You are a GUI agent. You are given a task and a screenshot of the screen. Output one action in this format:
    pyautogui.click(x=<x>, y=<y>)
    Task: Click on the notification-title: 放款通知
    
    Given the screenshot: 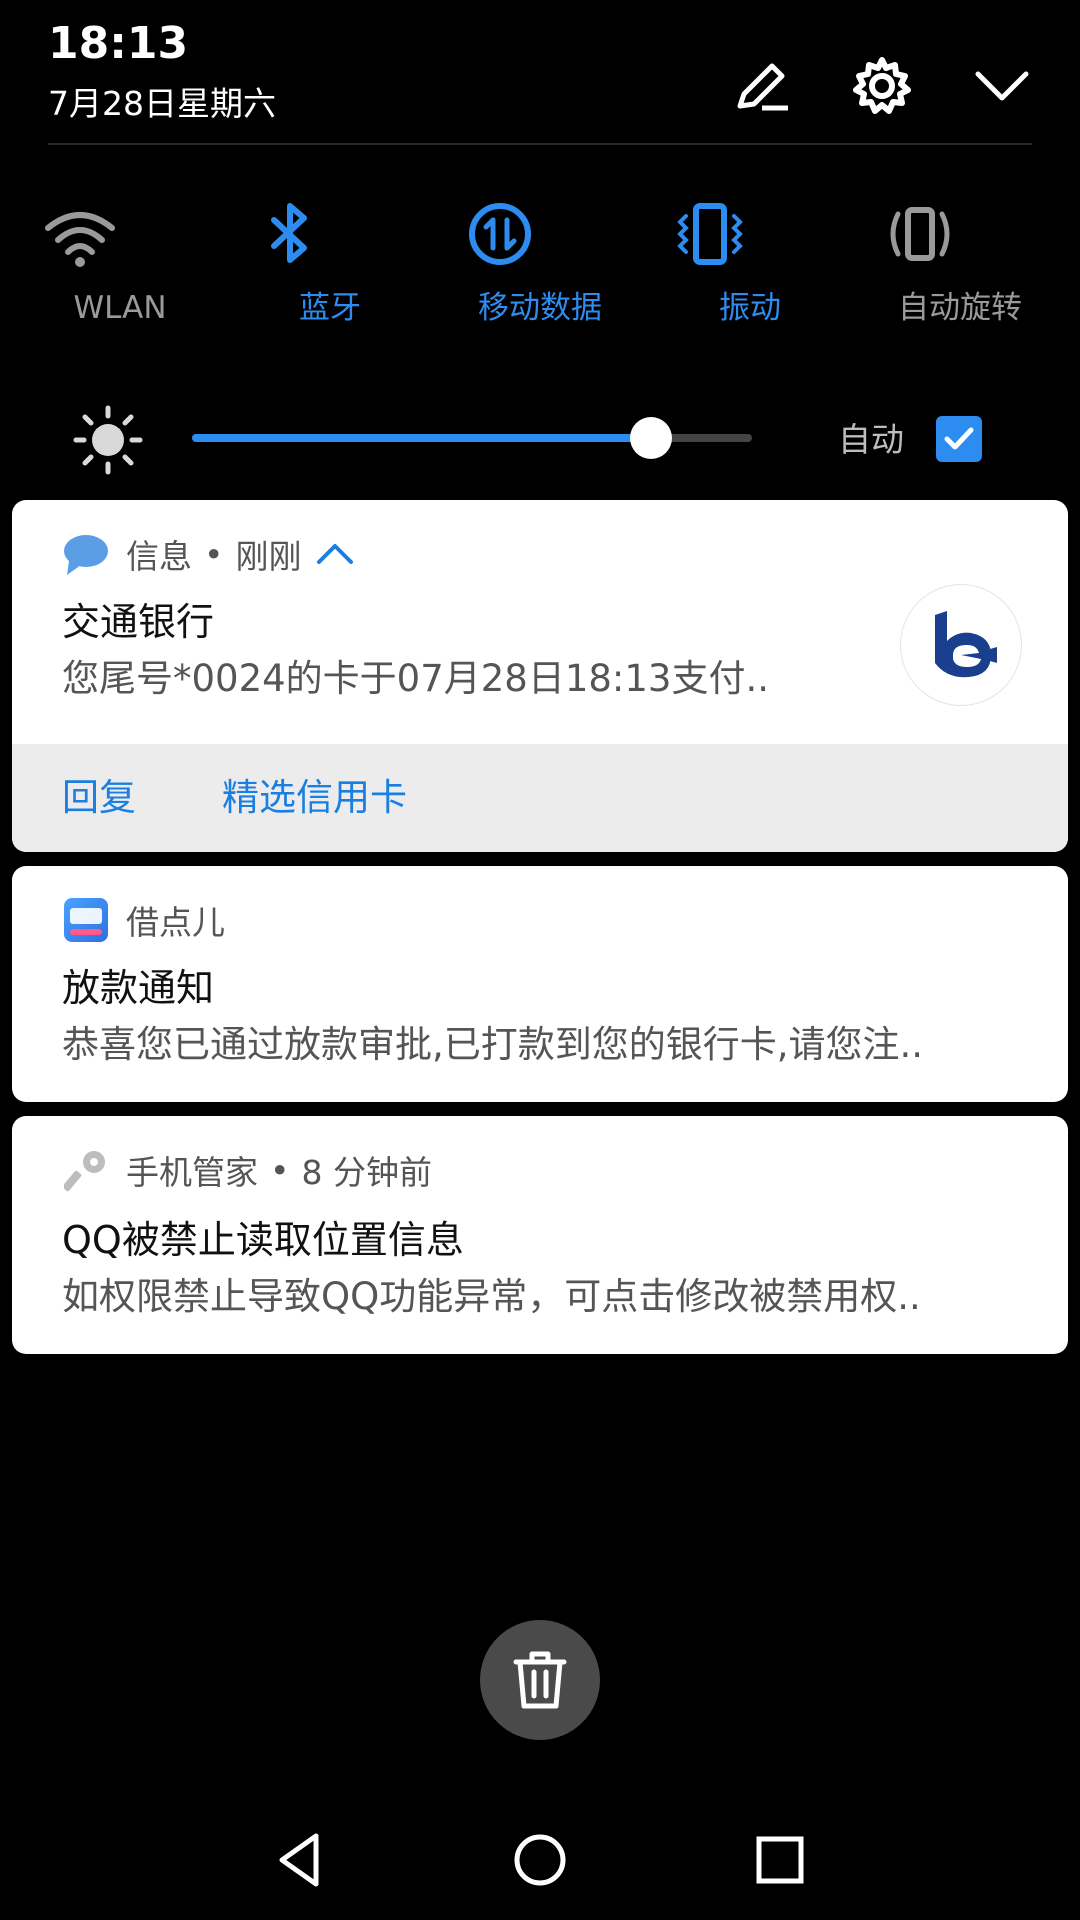 What is the action you would take?
    pyautogui.click(x=138, y=988)
    